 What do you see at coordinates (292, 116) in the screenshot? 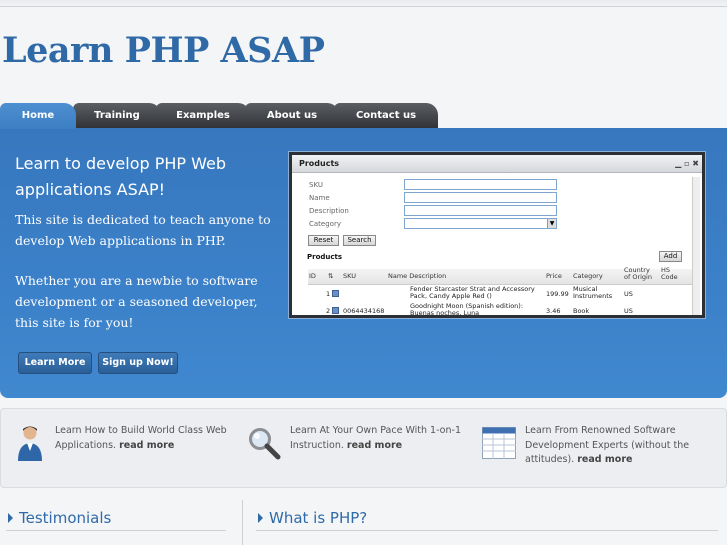
I see `tab-about-us: About us` at bounding box center [292, 116].